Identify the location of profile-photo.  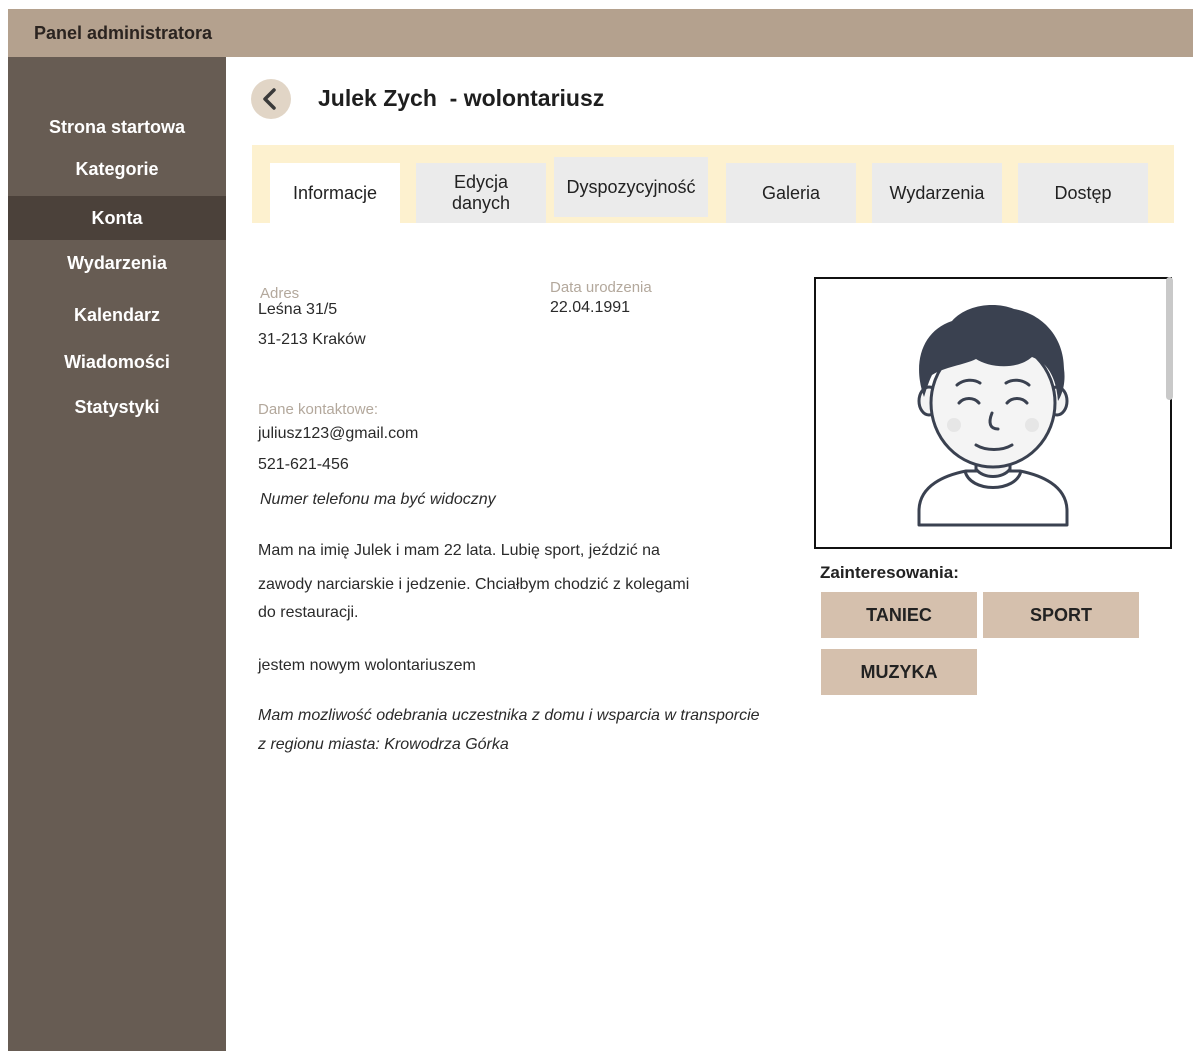
(993, 413).